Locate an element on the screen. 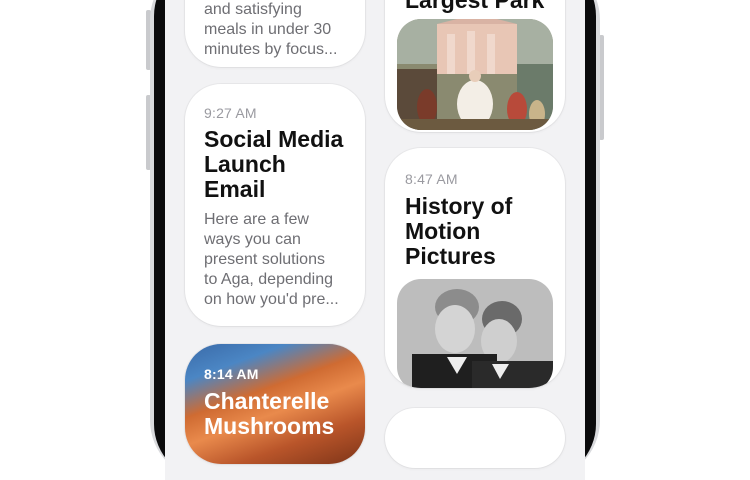 This screenshot has width=750, height=480. note-title: History of Motion Pictures is located at coordinates (485, 231).